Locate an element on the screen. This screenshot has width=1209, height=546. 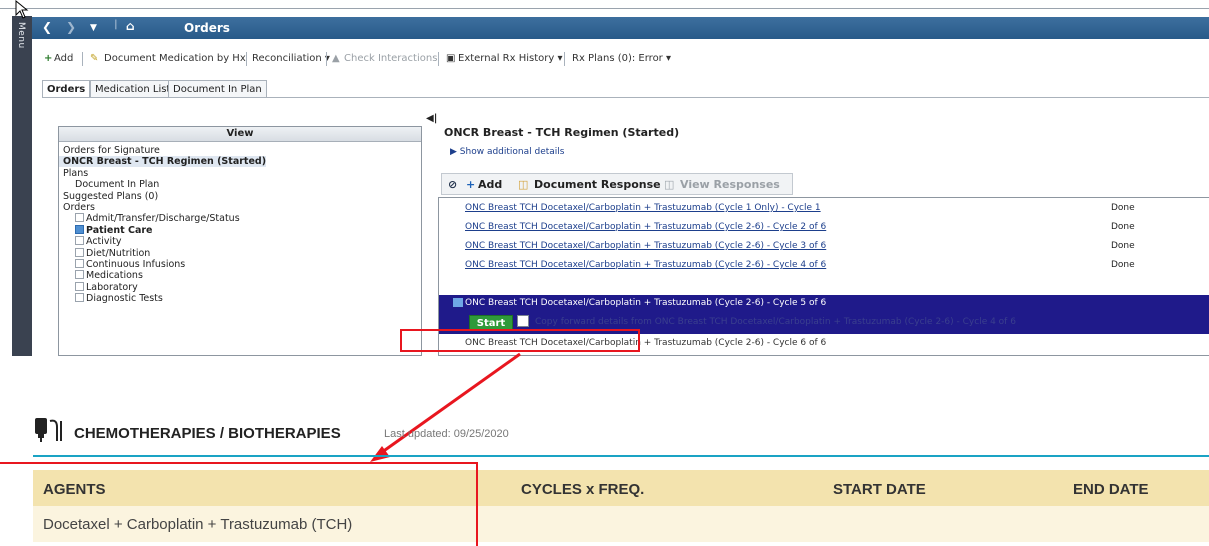
tree-item-label: Patient Care is located at coordinates (119, 230).